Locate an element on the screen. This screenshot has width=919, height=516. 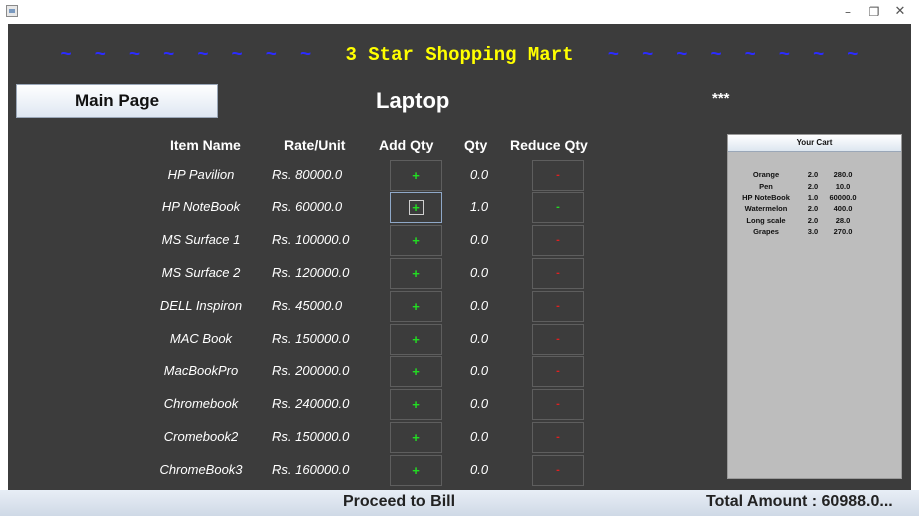
cart-item-amount: 28.0 is located at coordinates (843, 220).